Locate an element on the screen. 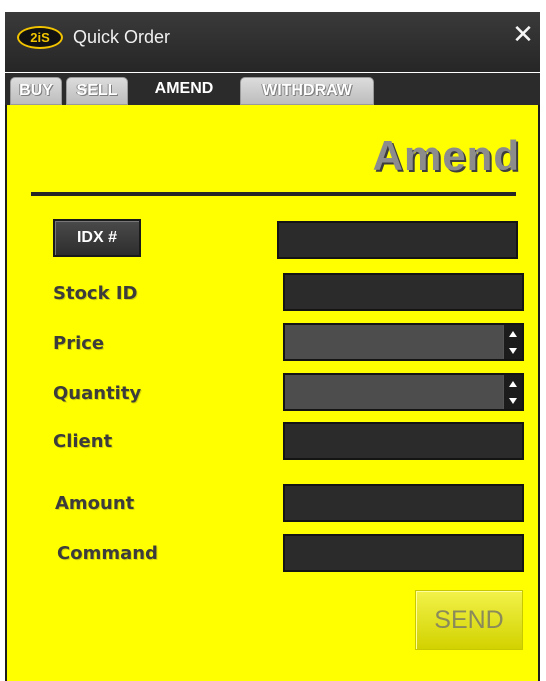 The image size is (546, 681). idx-button: IDX # is located at coordinates (97, 238).